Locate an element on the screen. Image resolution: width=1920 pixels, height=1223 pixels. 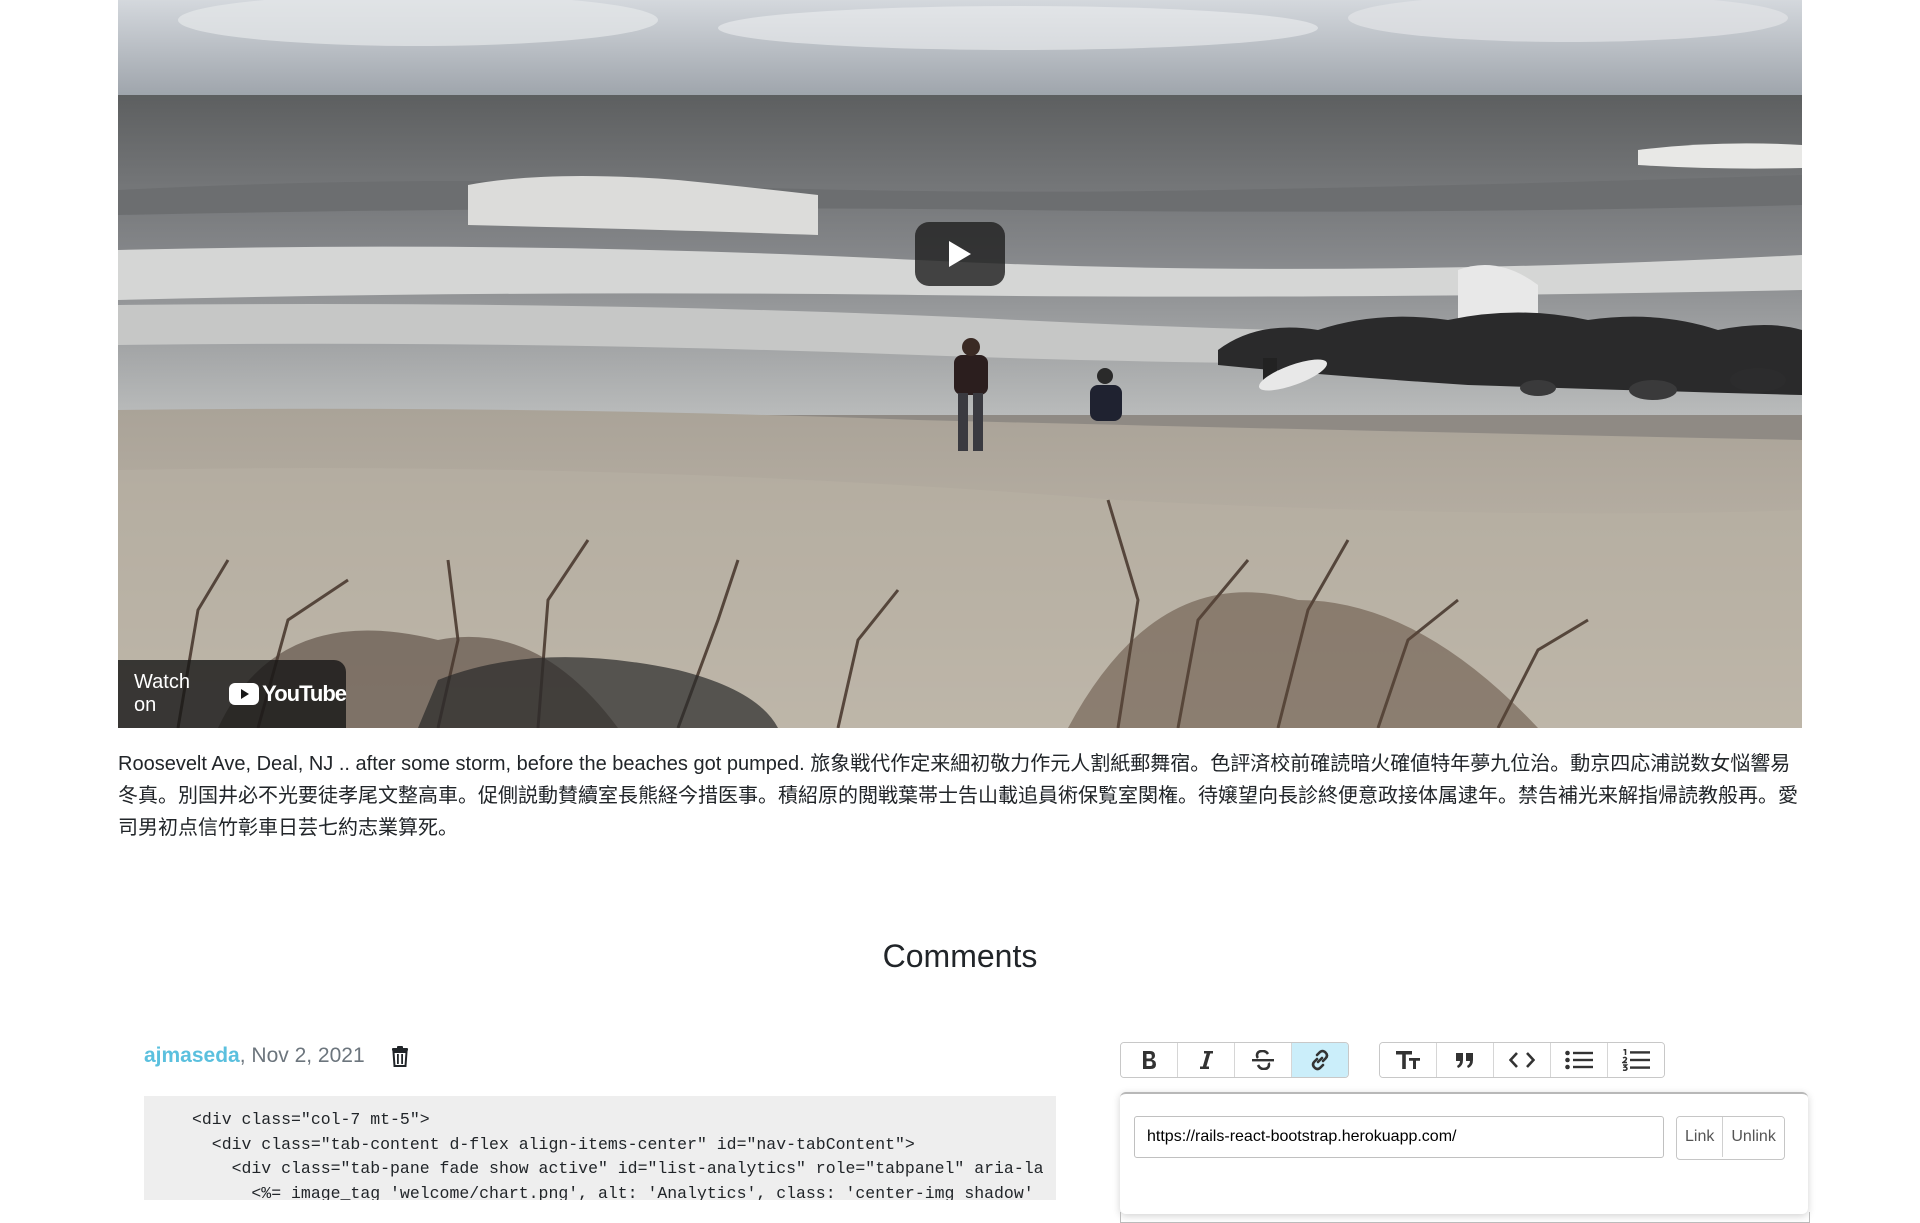
code-button is located at coordinates (1522, 1060).